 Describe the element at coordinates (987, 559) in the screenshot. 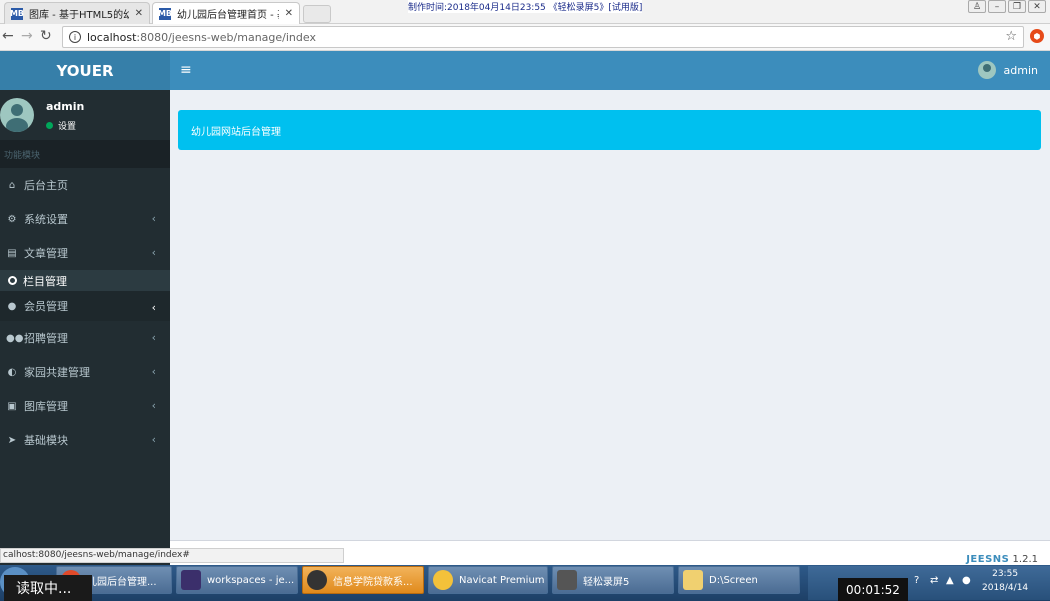

I see `footer-brand-name: JEESNS` at that location.